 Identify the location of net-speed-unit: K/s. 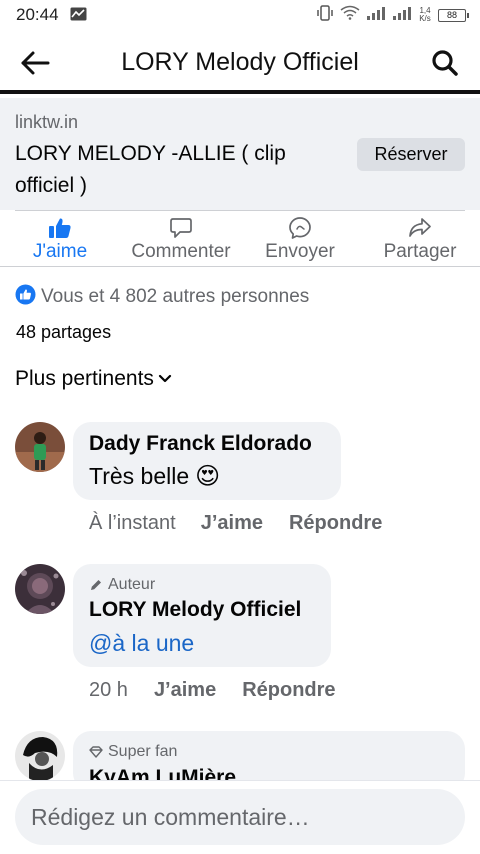
(425, 18).